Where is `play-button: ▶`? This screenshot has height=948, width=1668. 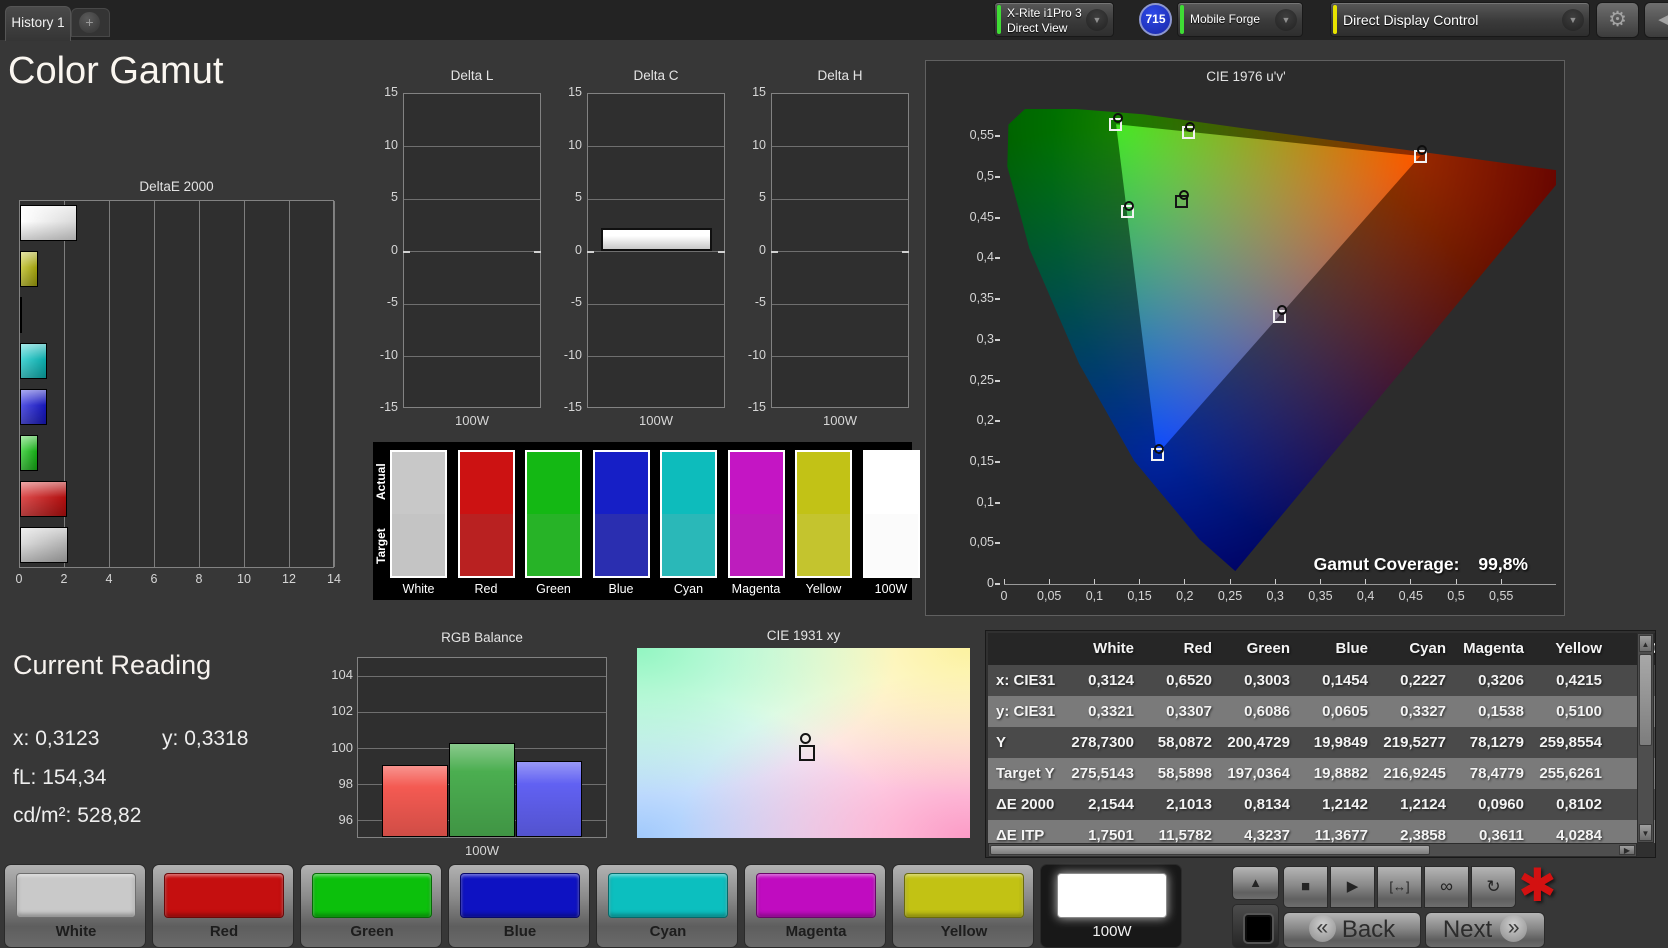 play-button: ▶ is located at coordinates (1352, 887).